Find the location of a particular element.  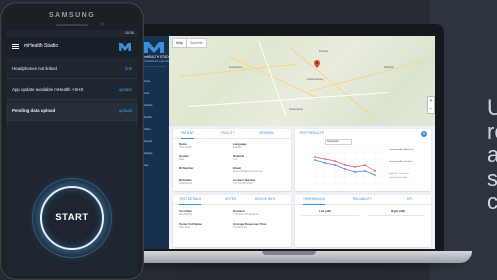

background-caption: U re a s c is located at coordinates (492, 156).